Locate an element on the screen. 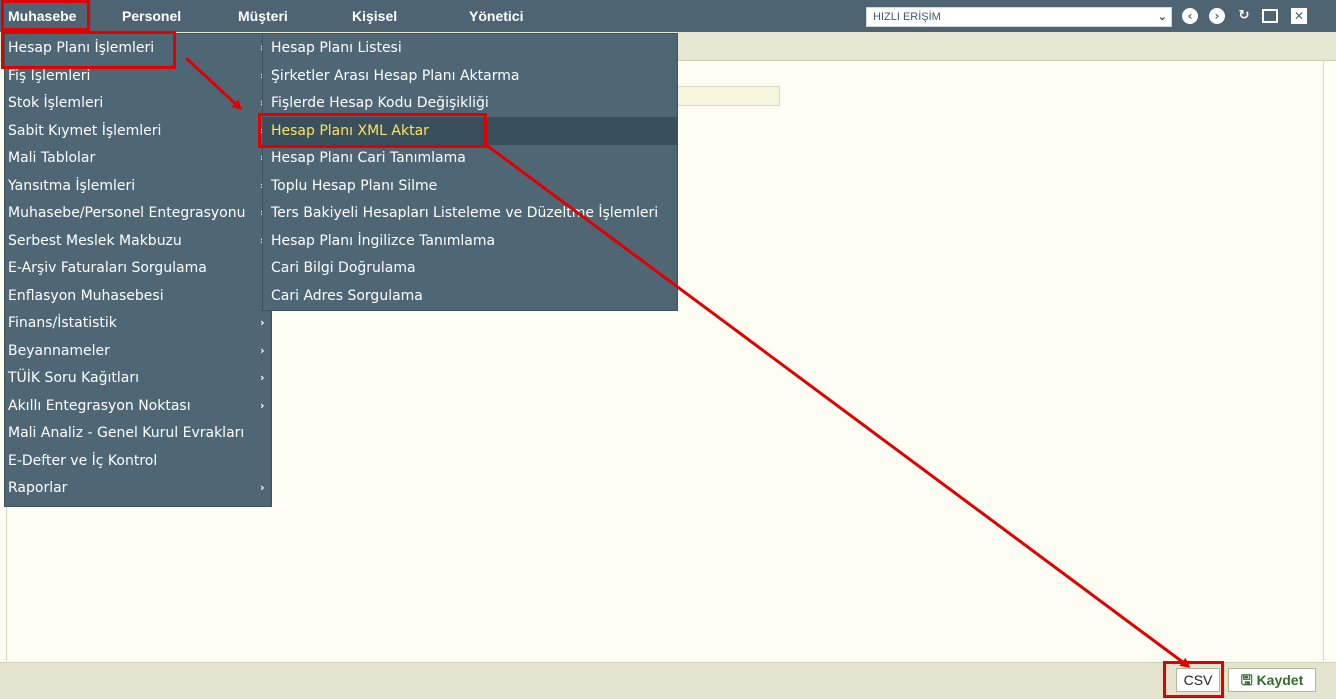 This screenshot has height=699, width=1336. arrow-to-submenu is located at coordinates (213, 83).